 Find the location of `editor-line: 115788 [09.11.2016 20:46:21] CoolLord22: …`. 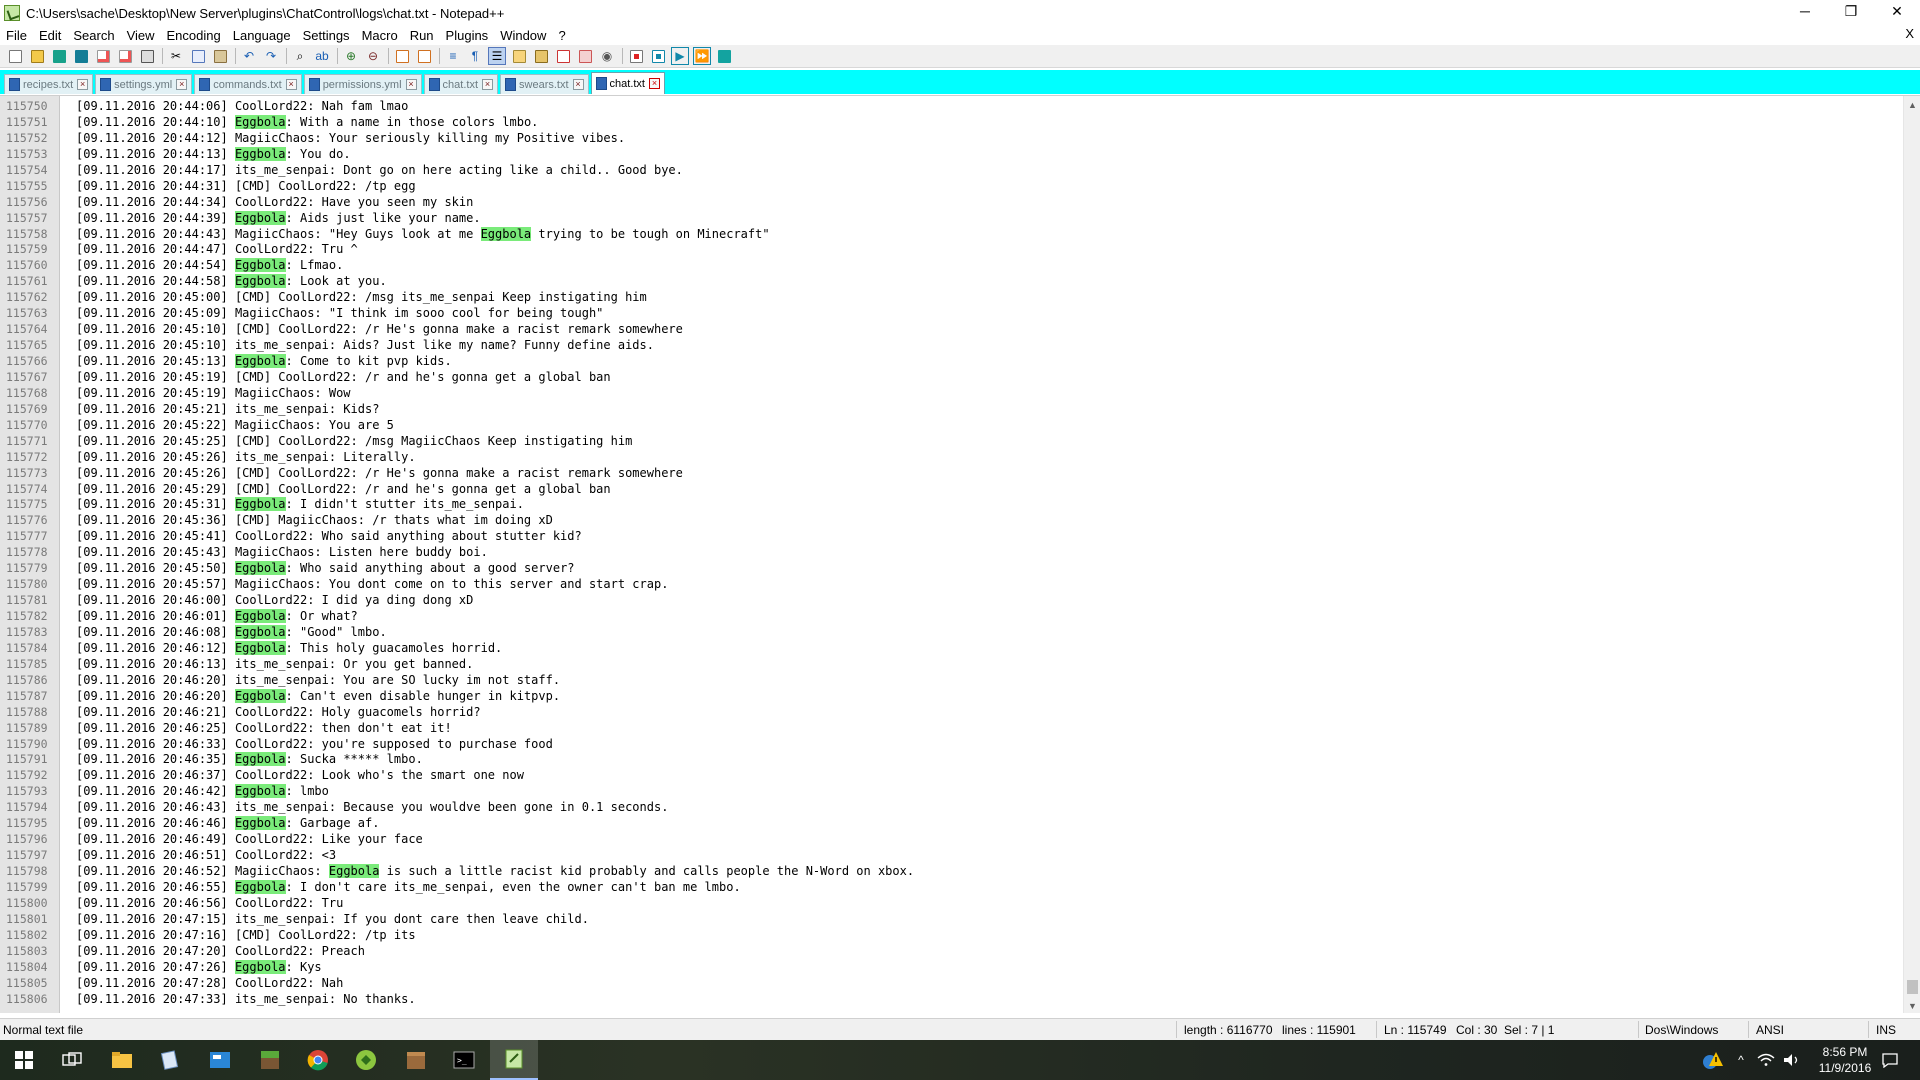

editor-line: 115788 [09.11.2016 20:46:21] CoolLord22: … is located at coordinates (950, 712).